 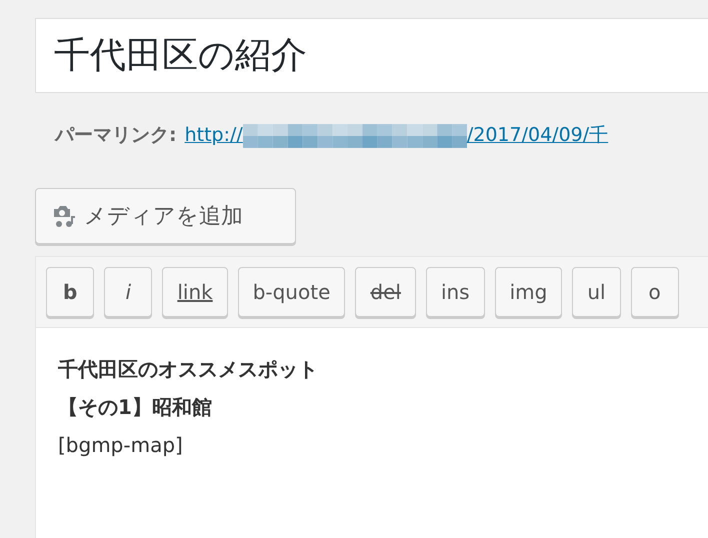 What do you see at coordinates (654, 292) in the screenshot?
I see `format-button: o` at bounding box center [654, 292].